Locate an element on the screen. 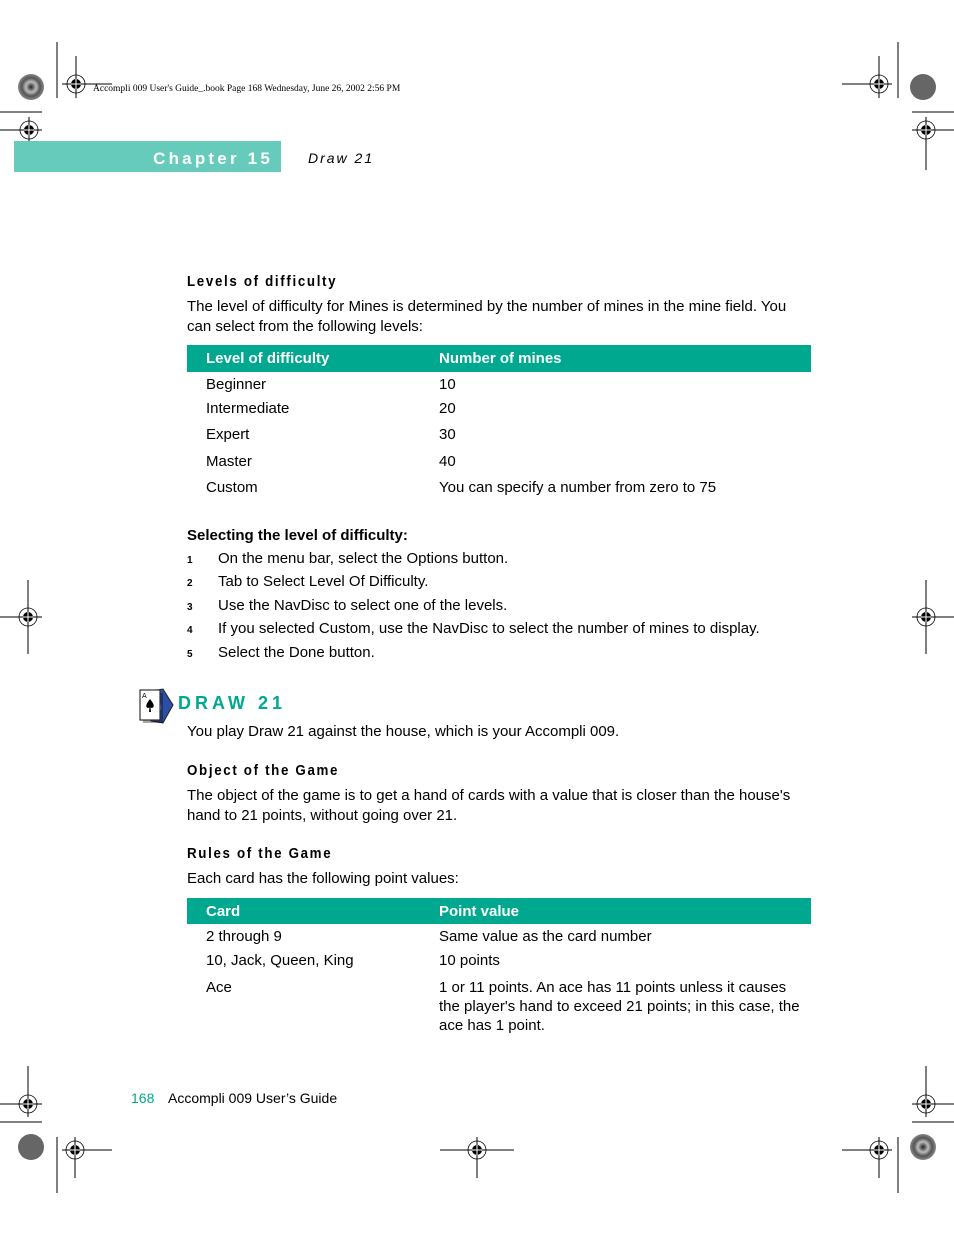 The image size is (954, 1235). table-header-row: Card Point value is located at coordinates (499, 911).